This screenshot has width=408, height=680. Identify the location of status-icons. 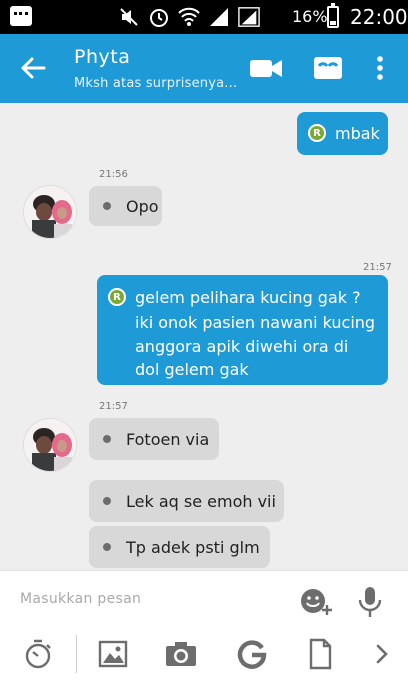
(189, 17).